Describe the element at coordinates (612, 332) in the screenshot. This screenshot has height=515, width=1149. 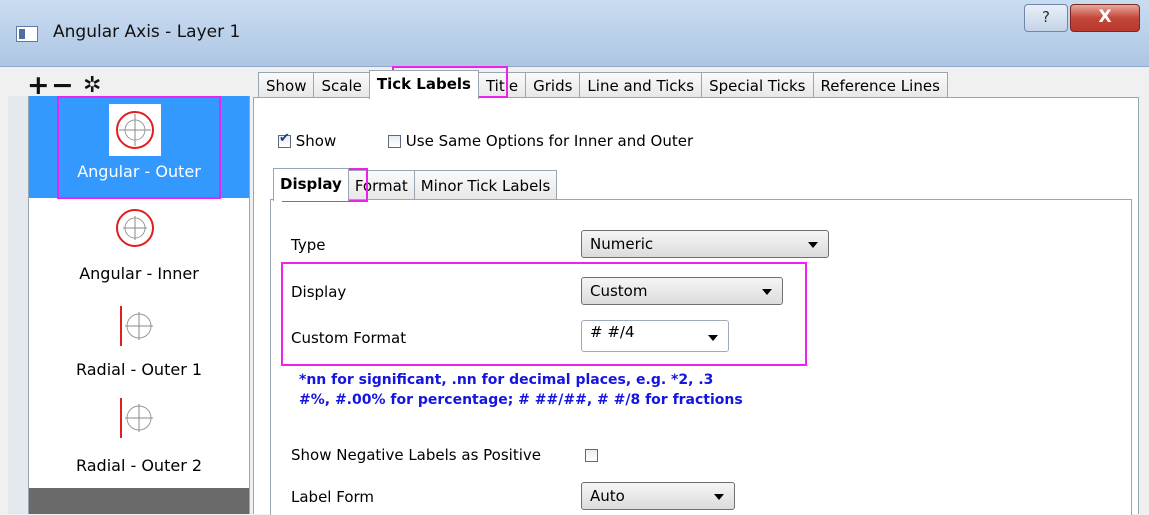
I see `custom-format-value: # #/4` at that location.